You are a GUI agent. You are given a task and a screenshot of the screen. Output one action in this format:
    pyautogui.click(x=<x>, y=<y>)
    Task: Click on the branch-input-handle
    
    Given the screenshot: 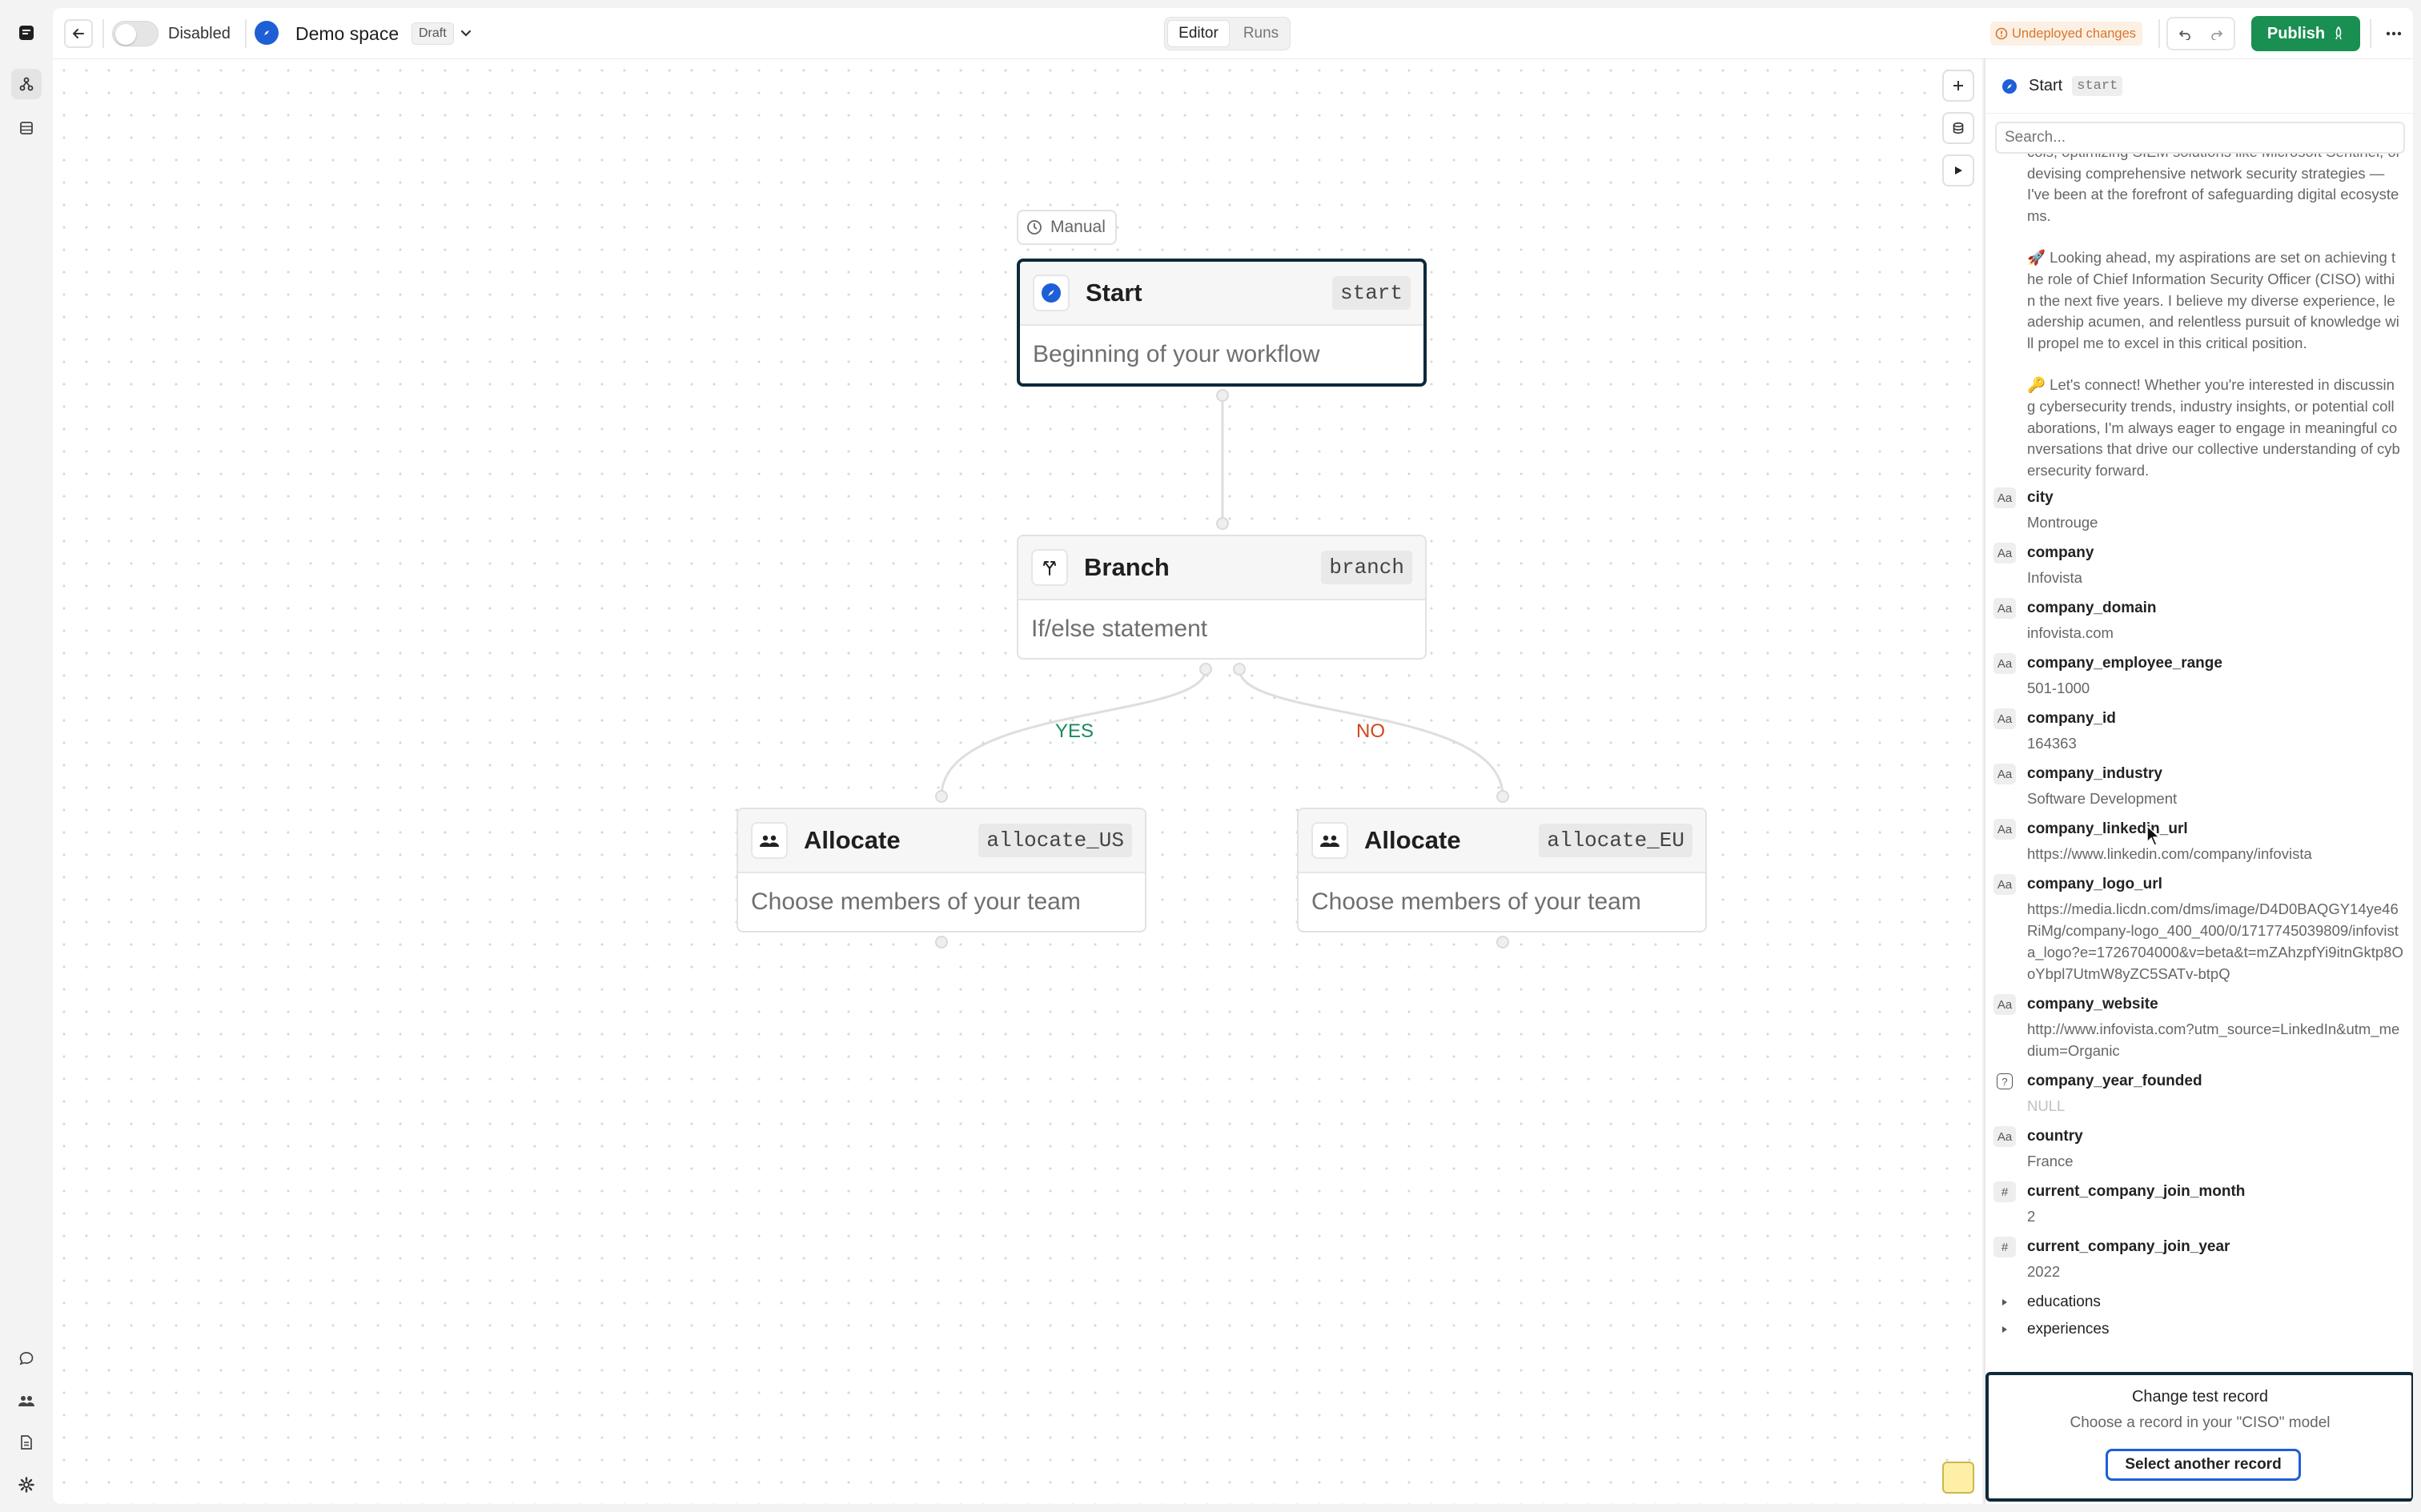 What is the action you would take?
    pyautogui.click(x=1222, y=523)
    